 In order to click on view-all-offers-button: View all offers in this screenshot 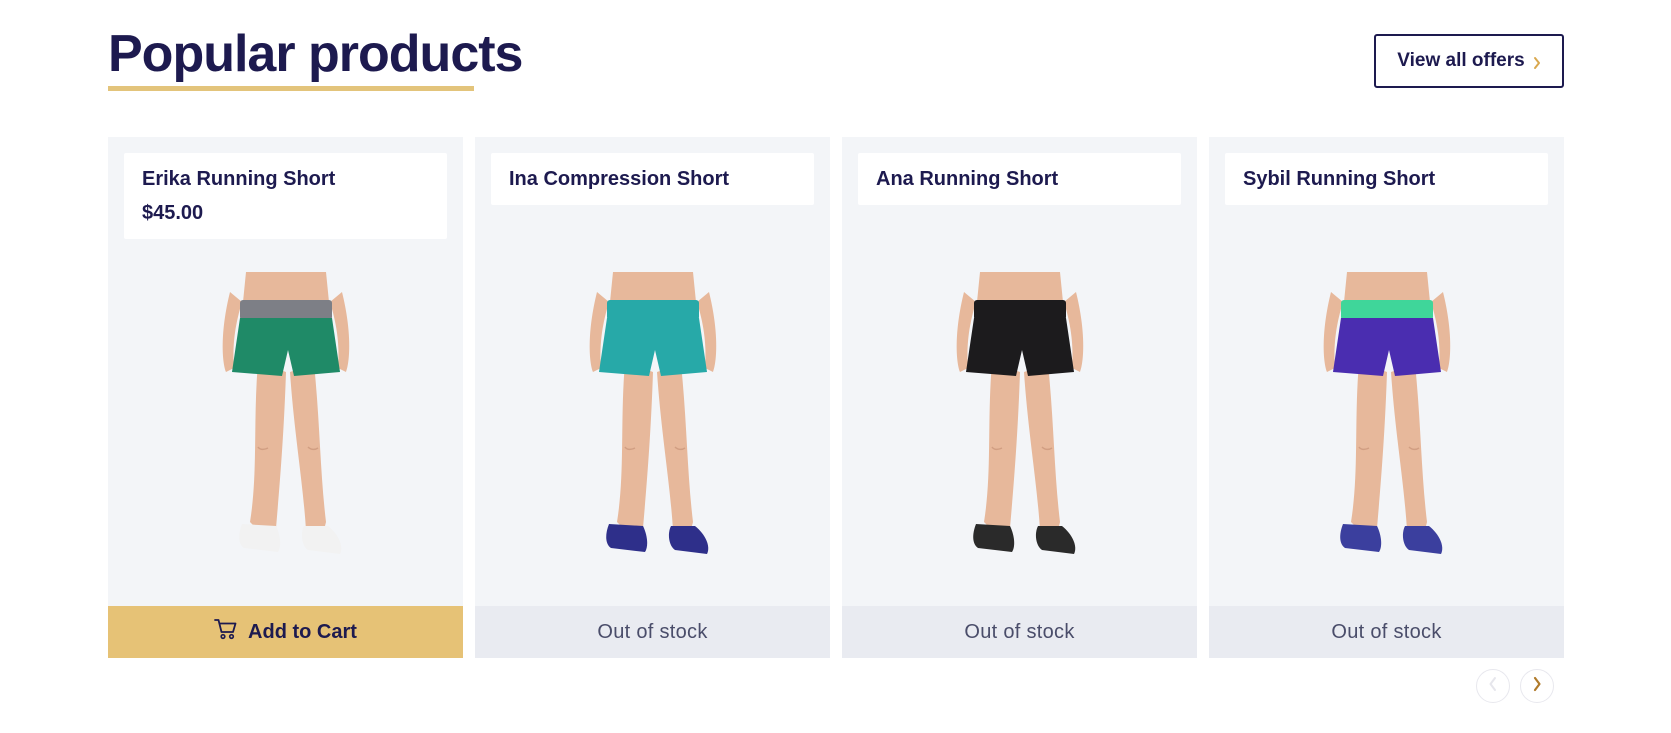, I will do `click(1469, 61)`.